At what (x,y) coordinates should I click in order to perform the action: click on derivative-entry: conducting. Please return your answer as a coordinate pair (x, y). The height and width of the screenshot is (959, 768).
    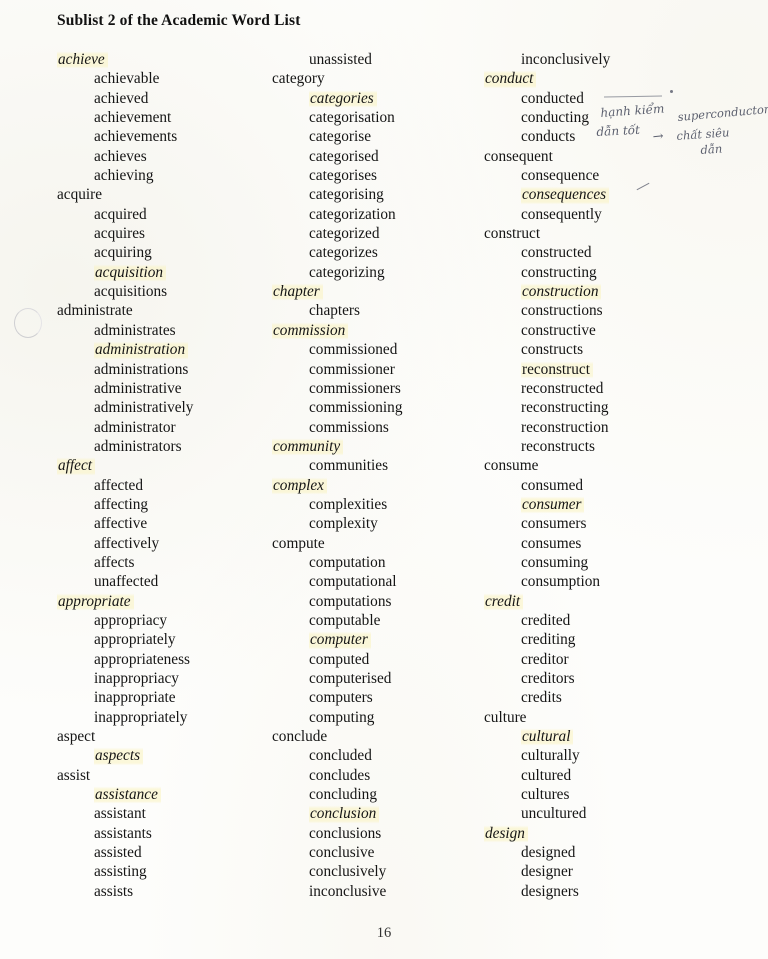
    Looking at the image, I should click on (555, 118).